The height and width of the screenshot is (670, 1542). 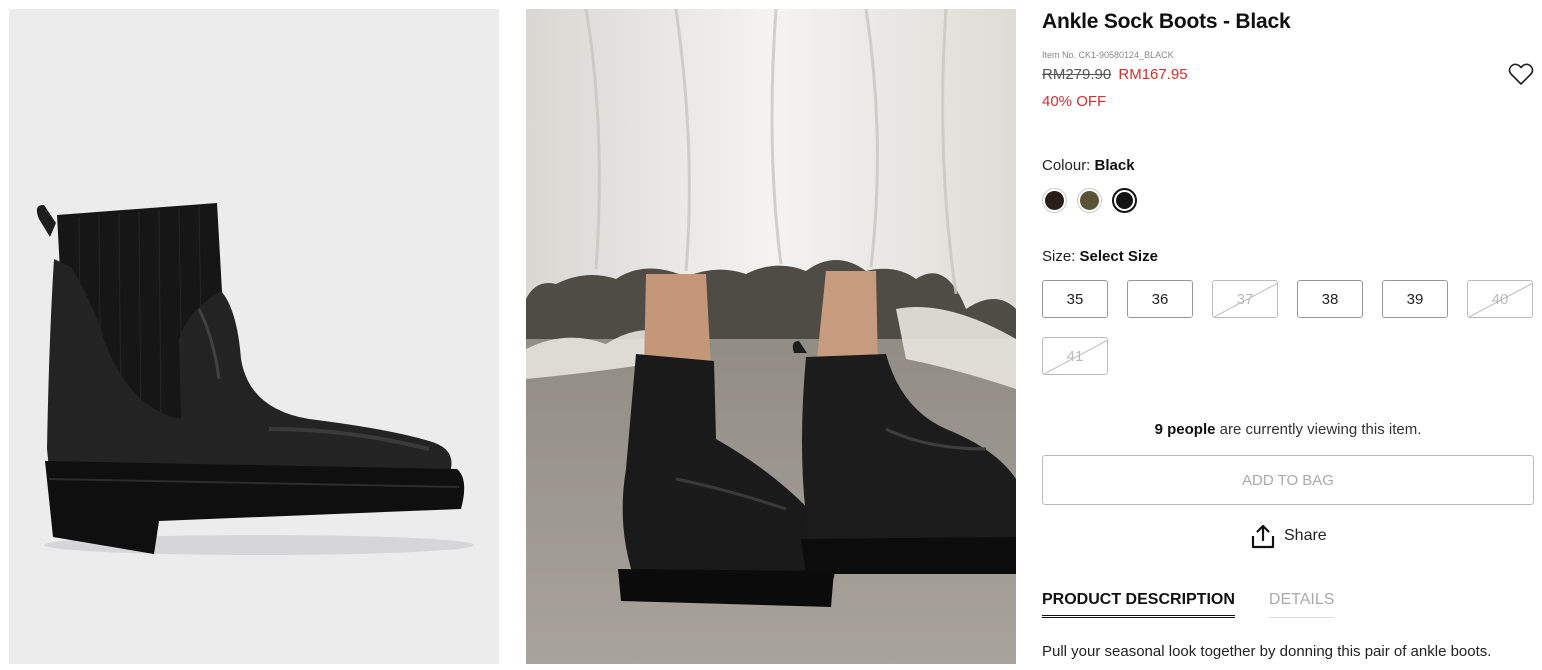 I want to click on size-options: 35 36 37 38 39 40 41, so click(x=1288, y=327).